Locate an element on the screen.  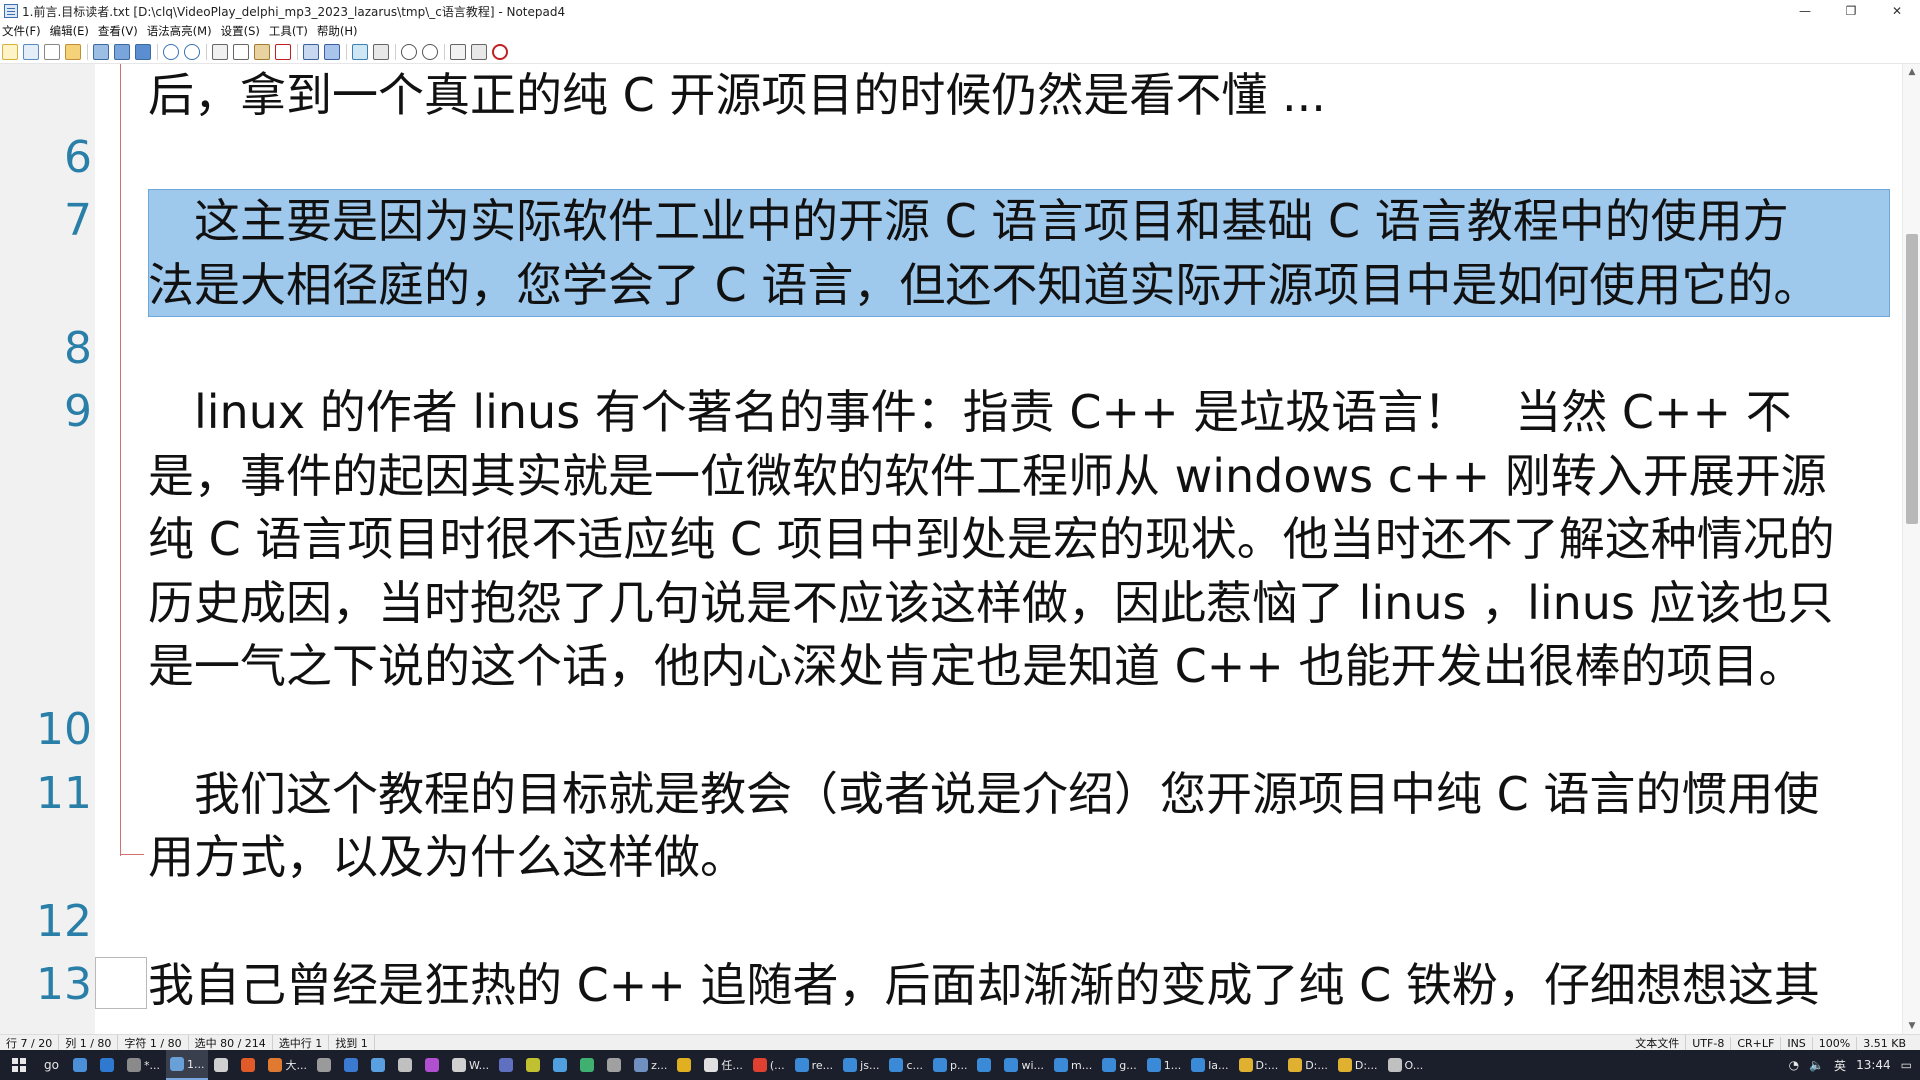
fold-margin is located at coordinates (107, 549).